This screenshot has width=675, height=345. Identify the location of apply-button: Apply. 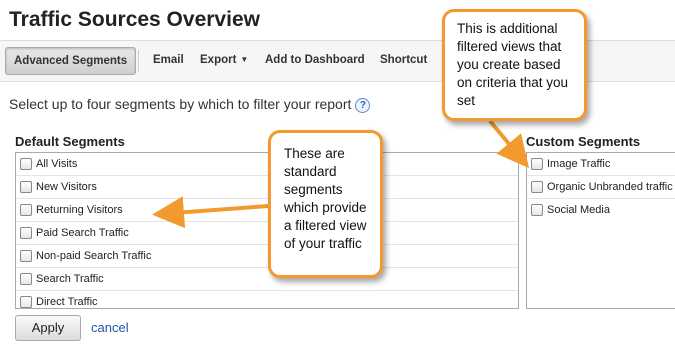
(48, 328).